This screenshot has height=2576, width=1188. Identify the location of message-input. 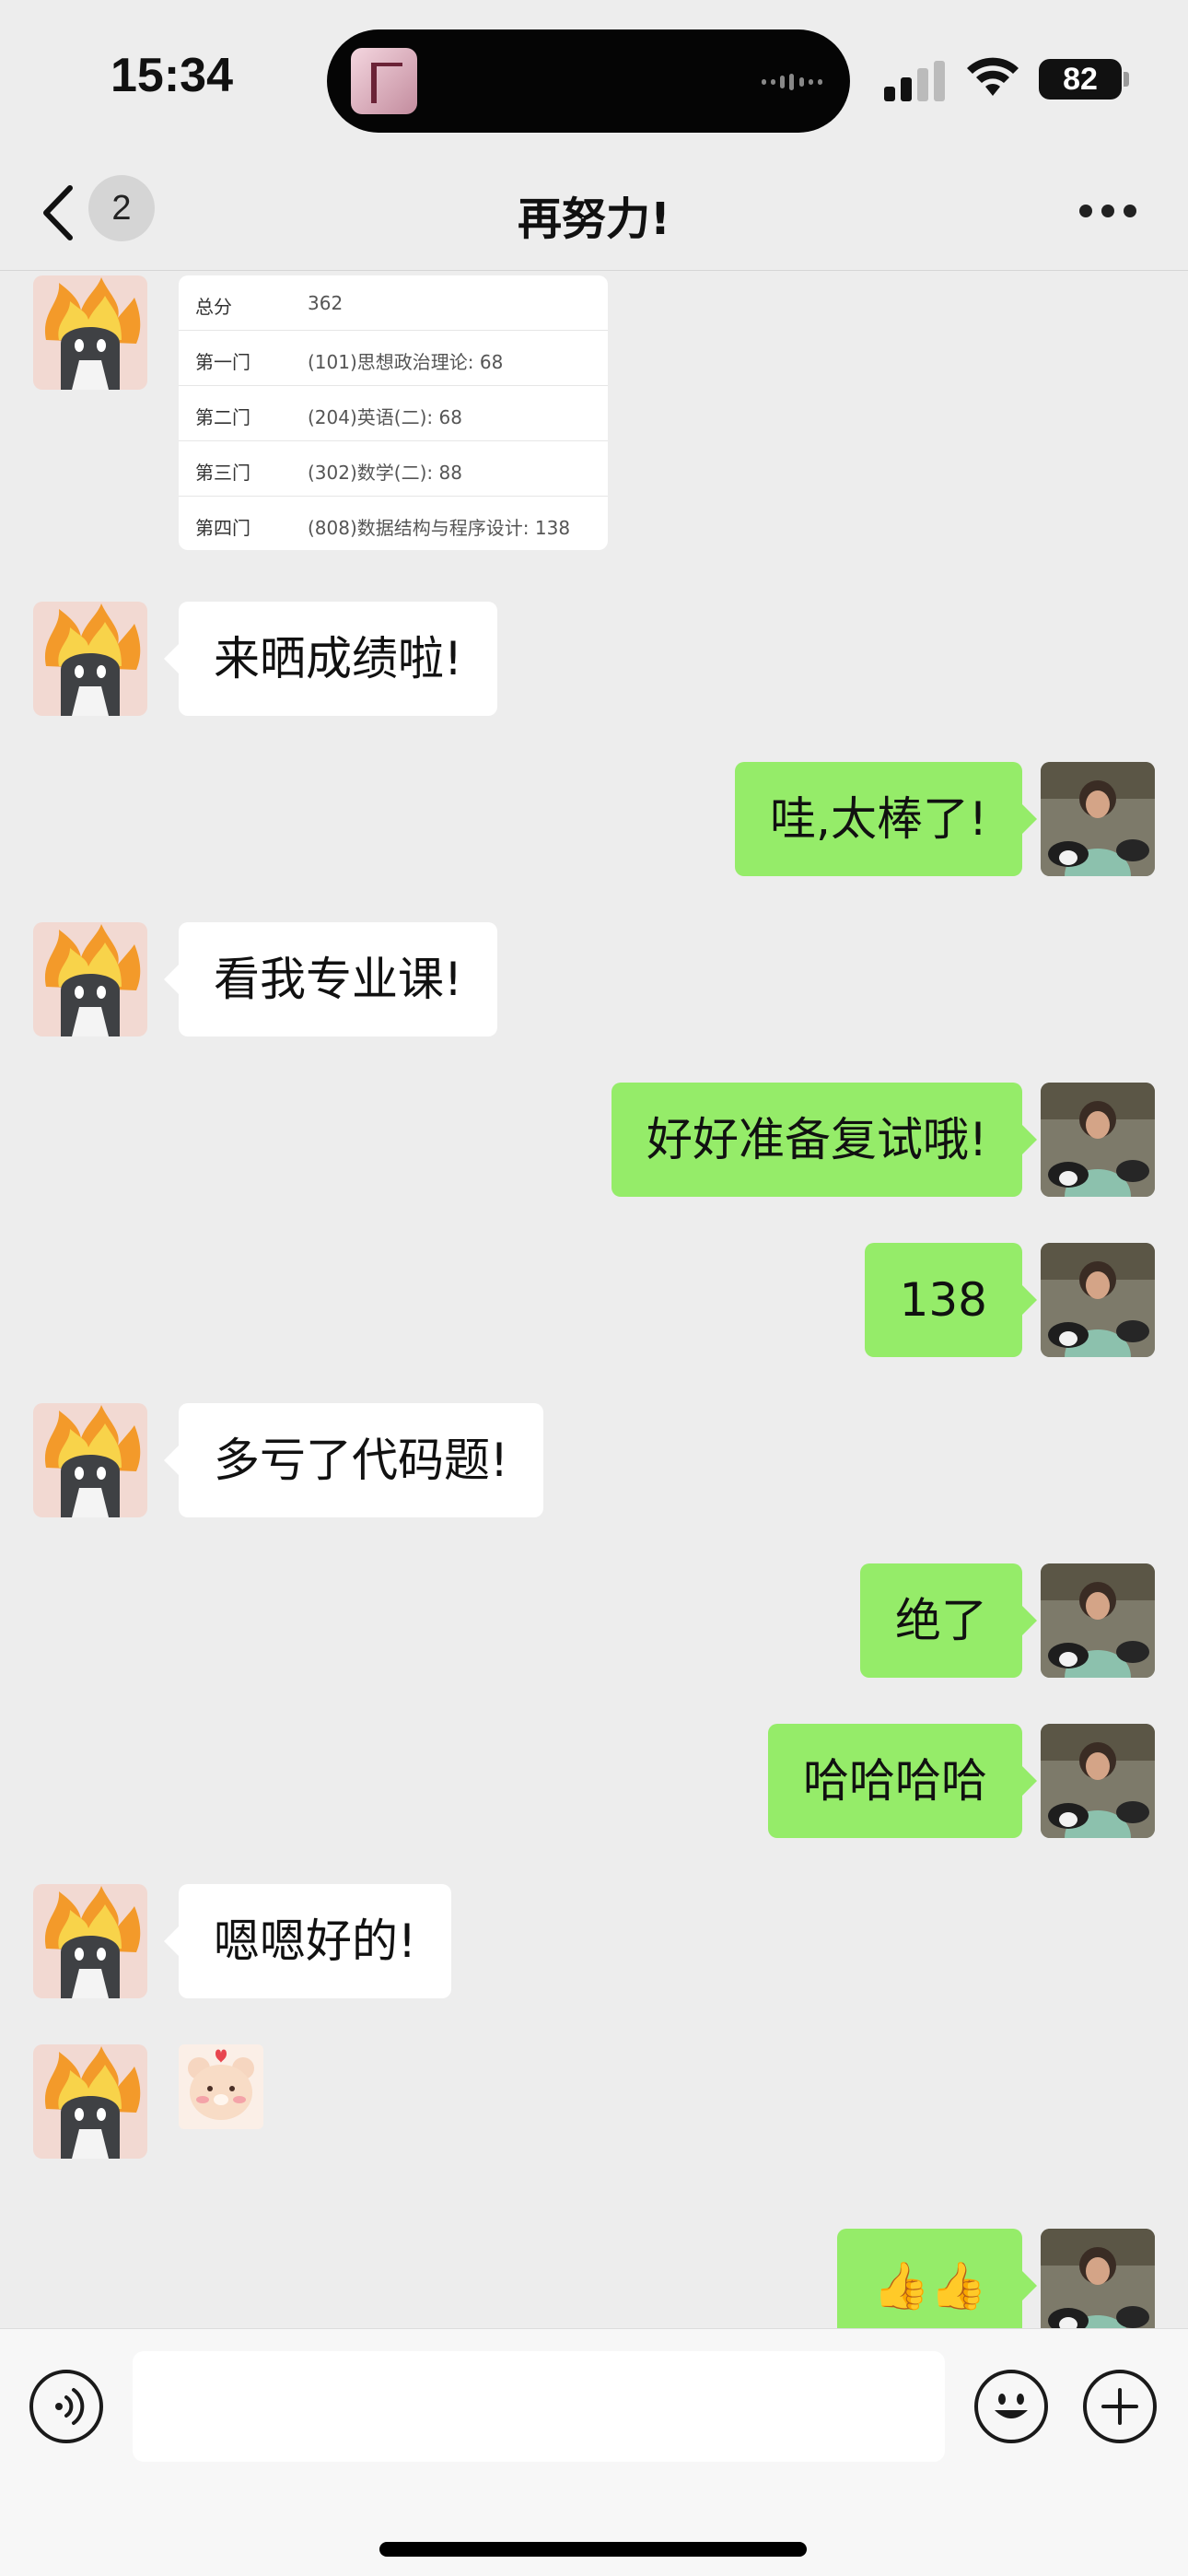
(539, 2406).